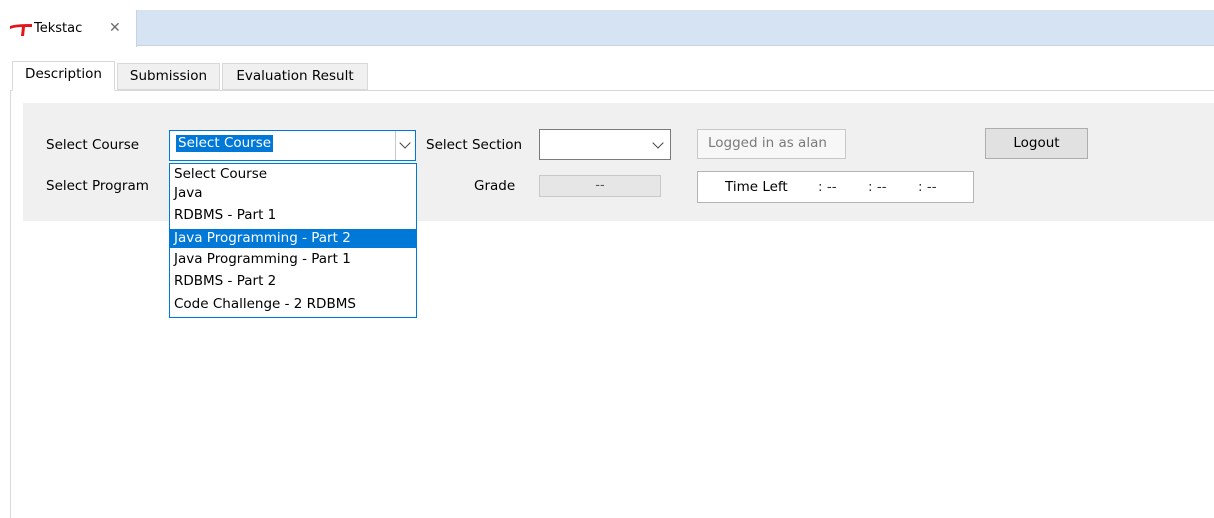 The width and height of the screenshot is (1214, 518). I want to click on editor-tab-bar, so click(607, 28).